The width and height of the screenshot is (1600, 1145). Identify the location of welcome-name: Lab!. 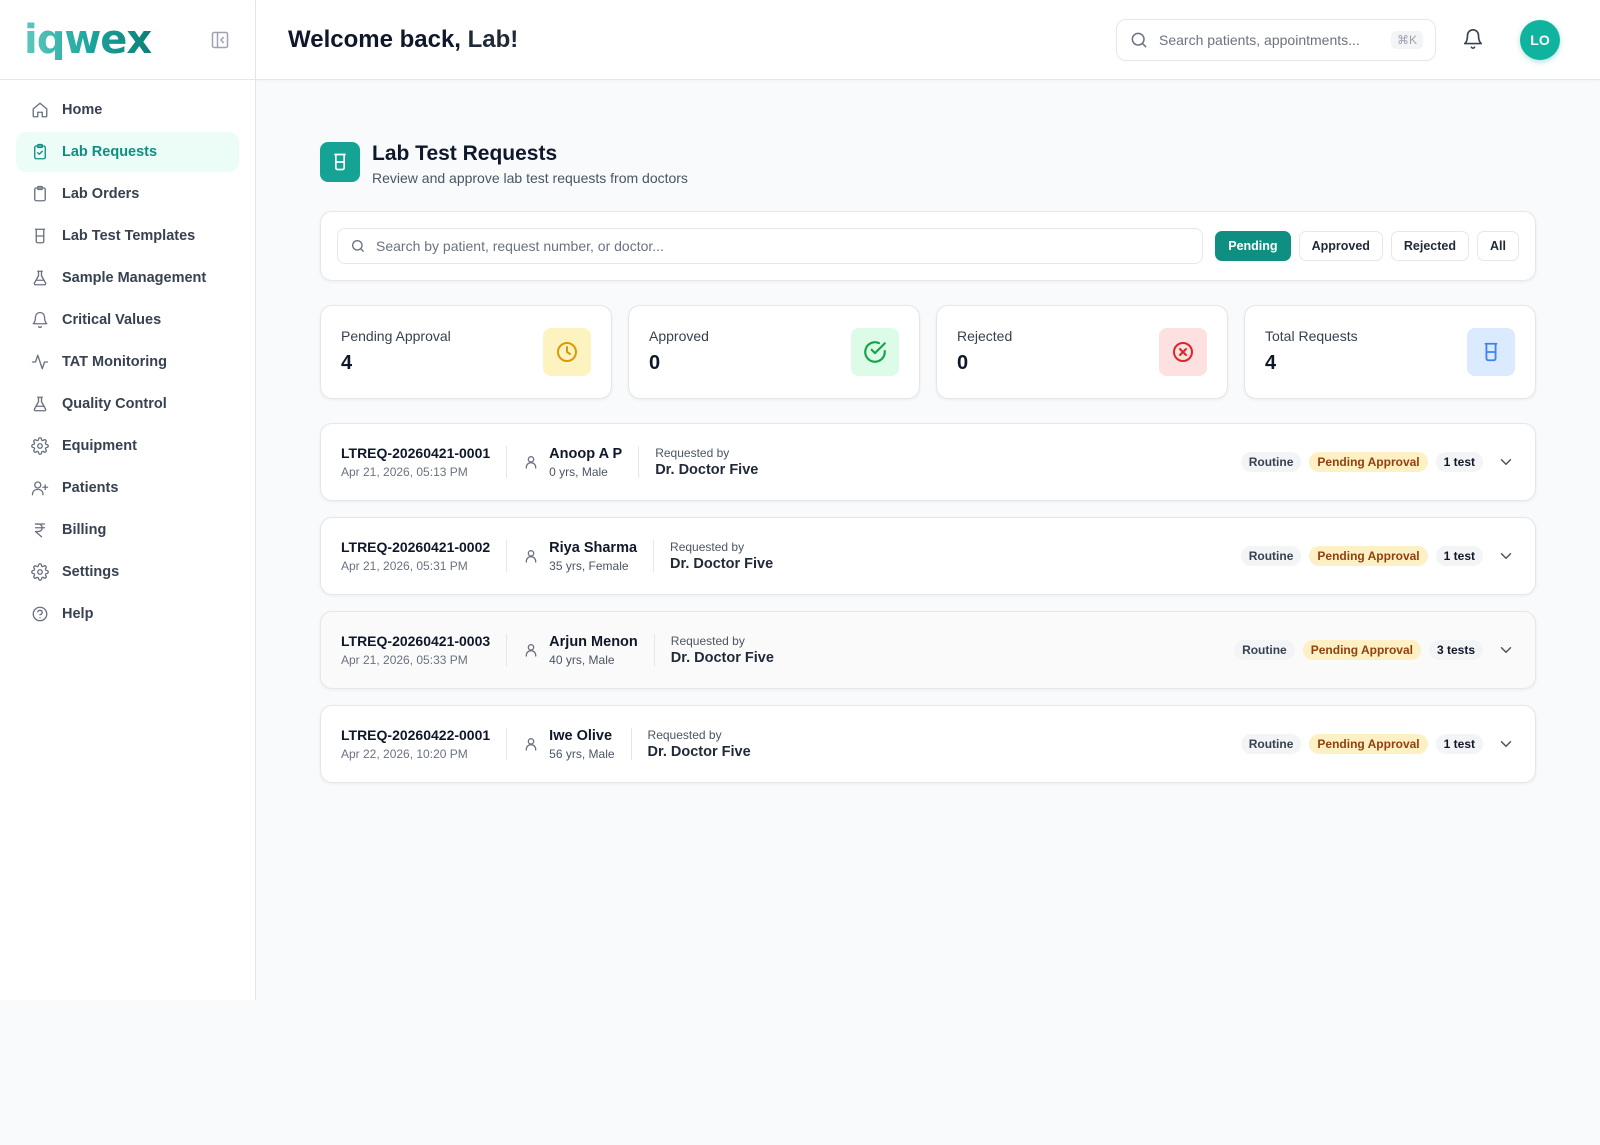
(493, 39).